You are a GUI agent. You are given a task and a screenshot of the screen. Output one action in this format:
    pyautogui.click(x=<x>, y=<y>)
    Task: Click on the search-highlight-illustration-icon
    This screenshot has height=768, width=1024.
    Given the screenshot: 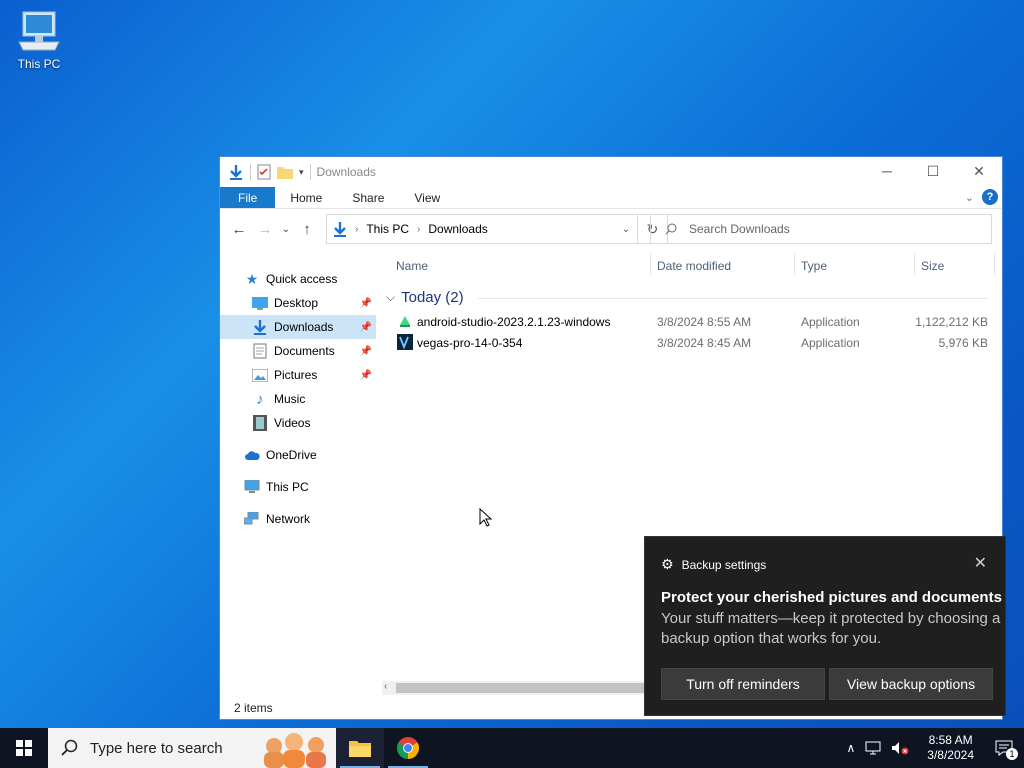 What is the action you would take?
    pyautogui.click(x=295, y=750)
    